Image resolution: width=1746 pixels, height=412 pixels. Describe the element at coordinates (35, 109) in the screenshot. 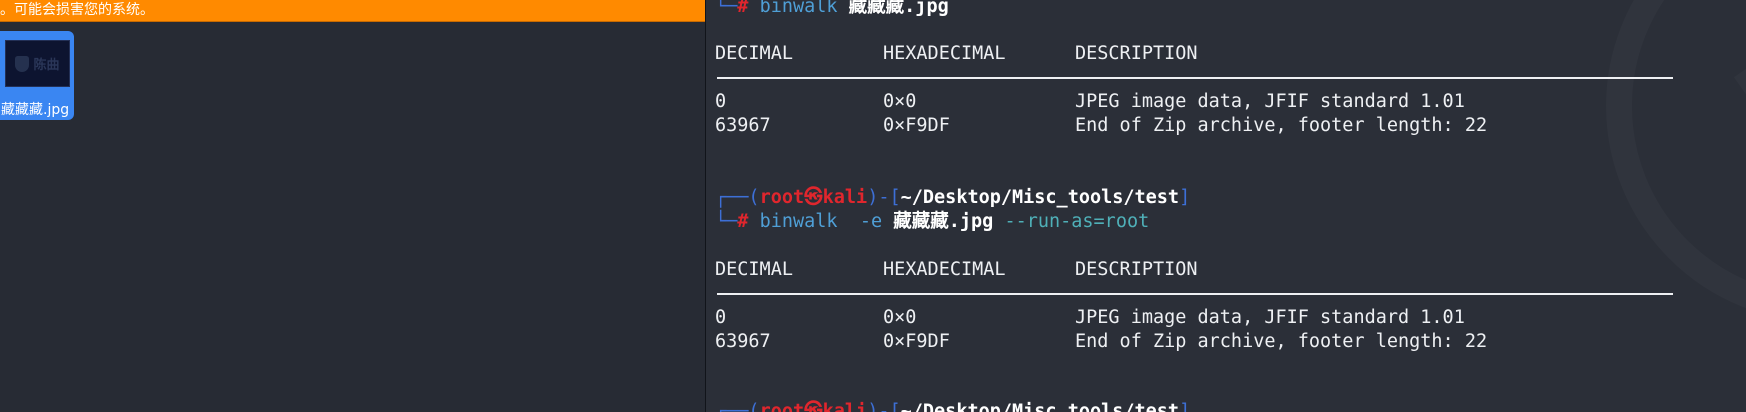

I see `file-label: 藏藏藏.jpg` at that location.